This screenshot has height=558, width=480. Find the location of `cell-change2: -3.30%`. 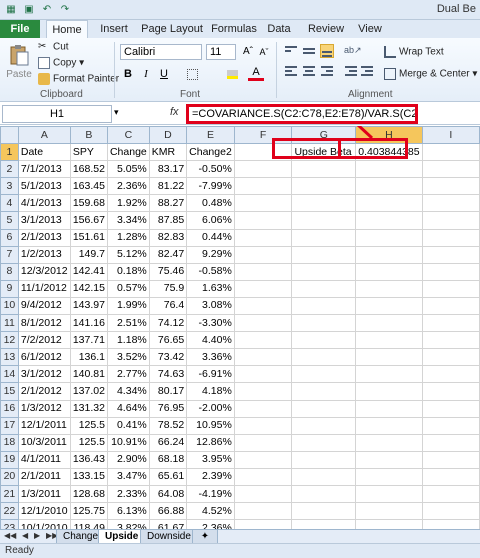

cell-change2: -3.30% is located at coordinates (210, 323).